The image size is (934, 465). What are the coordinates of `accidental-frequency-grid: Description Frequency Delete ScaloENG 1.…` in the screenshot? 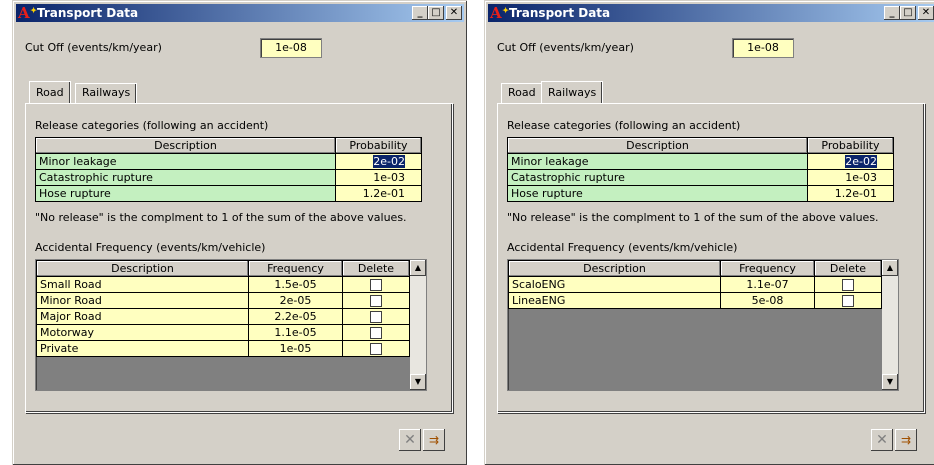 It's located at (703, 325).